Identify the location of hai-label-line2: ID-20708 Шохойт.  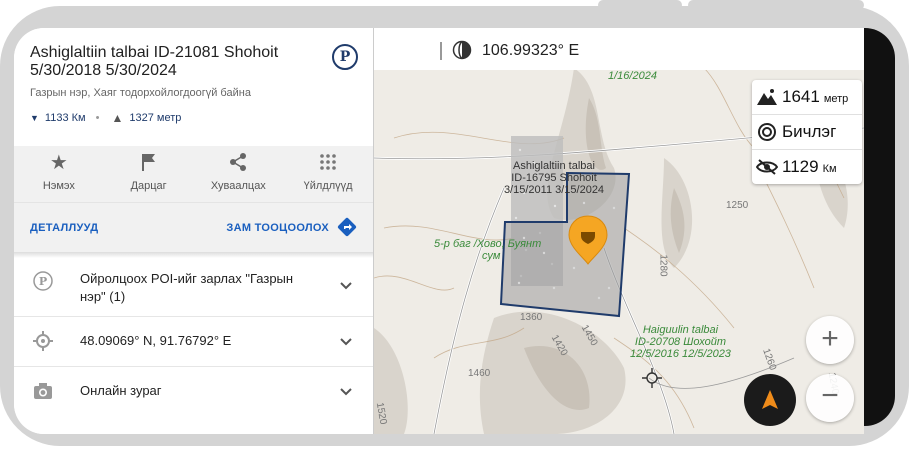
(680, 342).